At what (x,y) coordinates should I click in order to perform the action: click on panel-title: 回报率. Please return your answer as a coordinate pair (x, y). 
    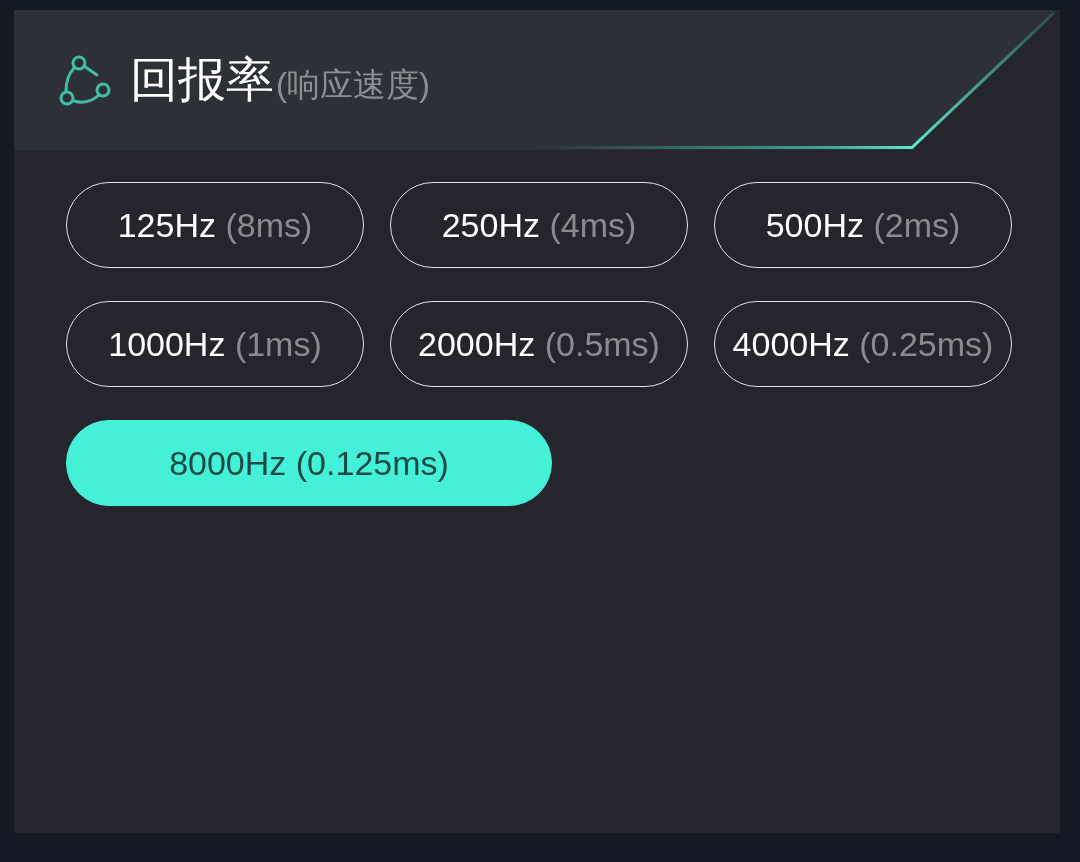
    Looking at the image, I should click on (202, 80).